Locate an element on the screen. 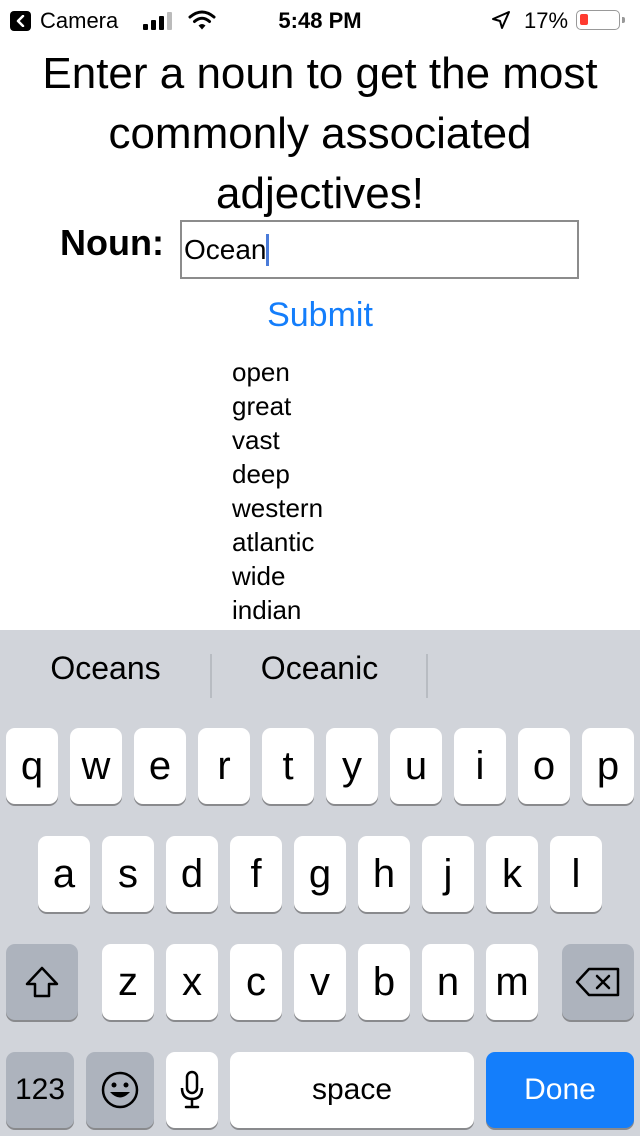  battery-percentage: 17% is located at coordinates (546, 20).